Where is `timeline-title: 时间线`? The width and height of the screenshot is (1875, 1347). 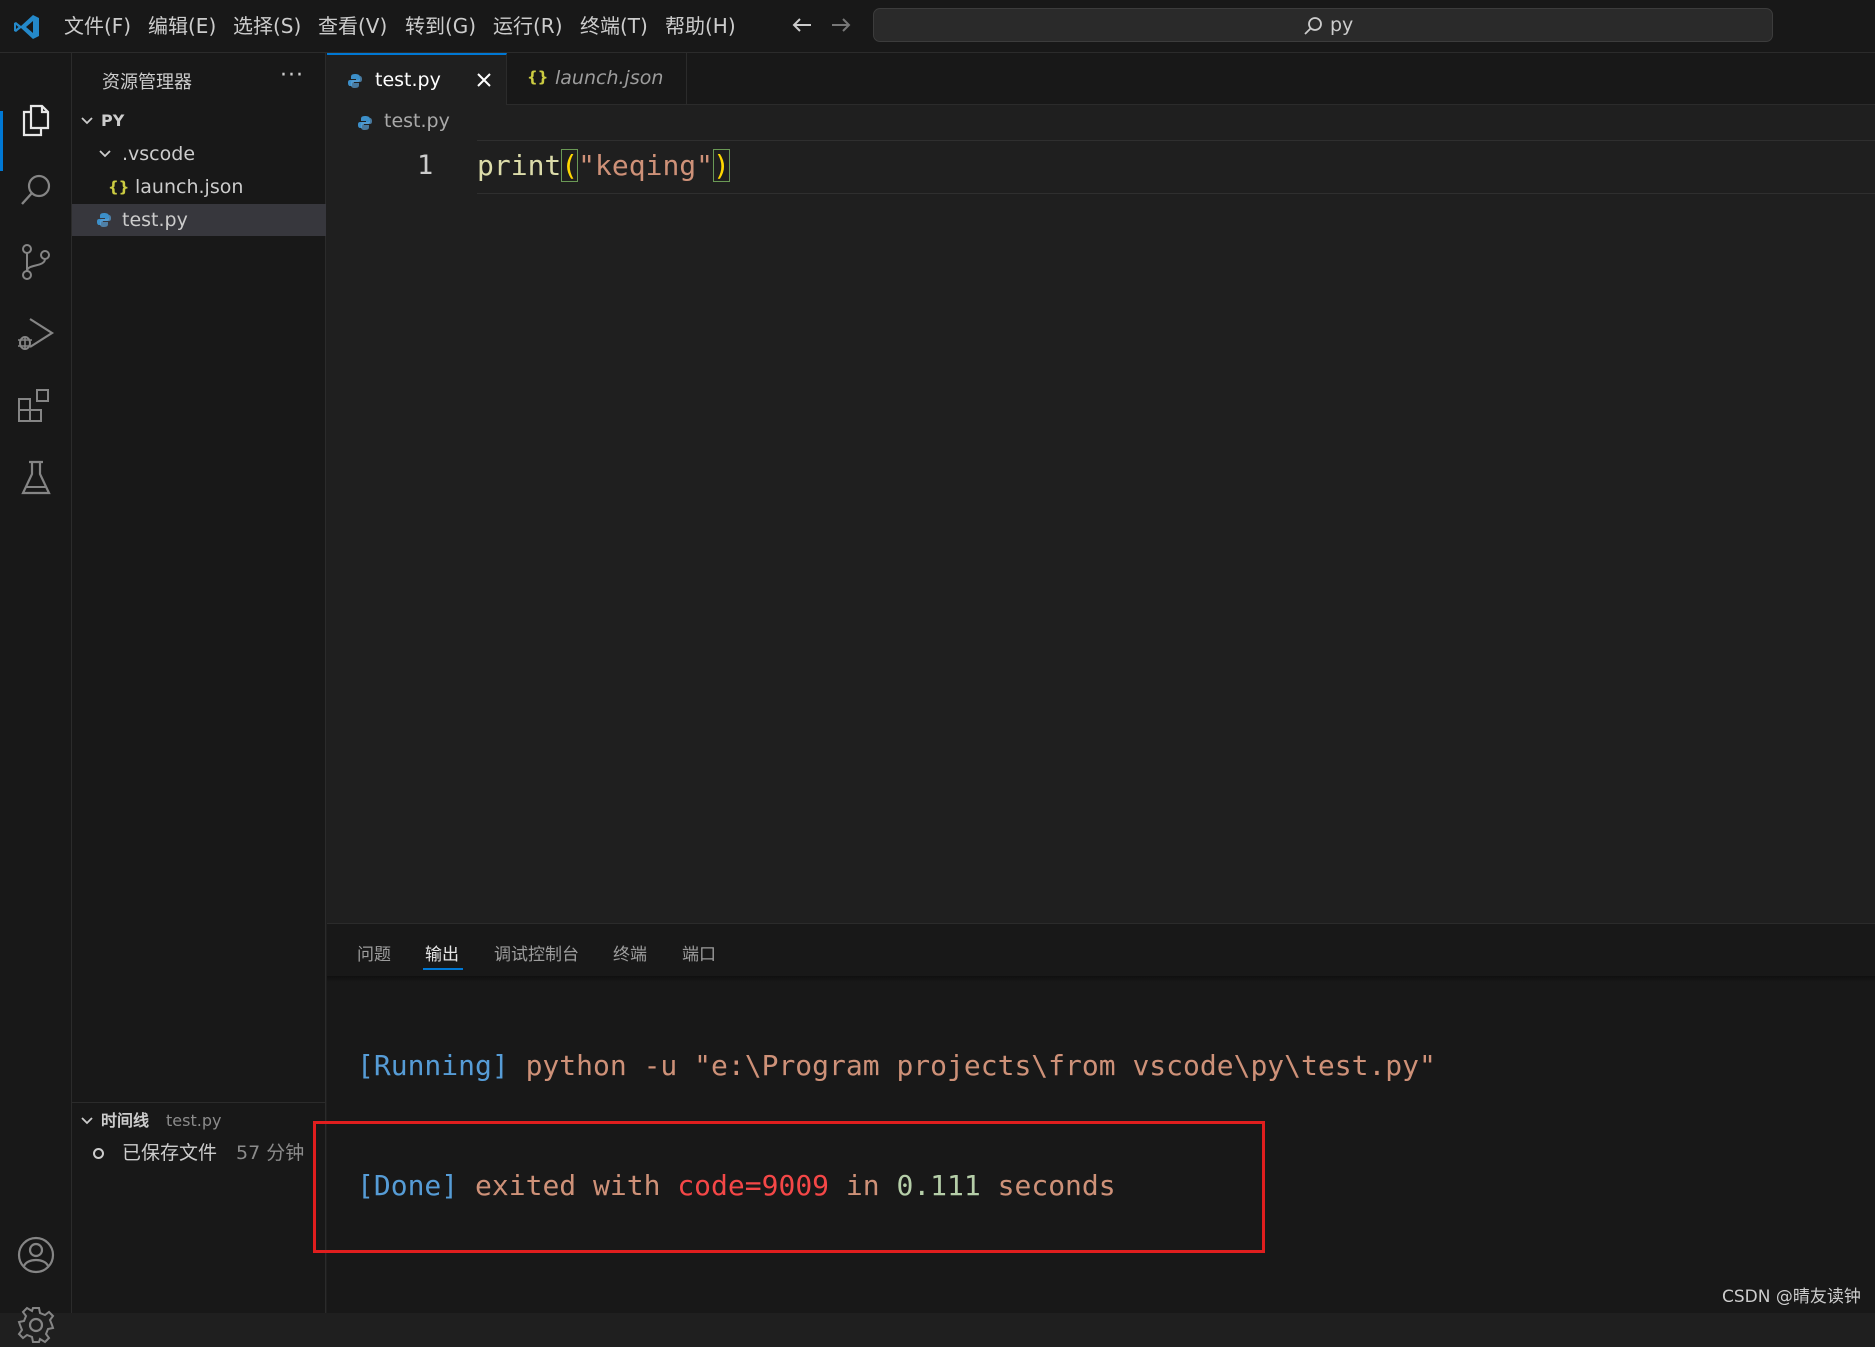 timeline-title: 时间线 is located at coordinates (125, 1120).